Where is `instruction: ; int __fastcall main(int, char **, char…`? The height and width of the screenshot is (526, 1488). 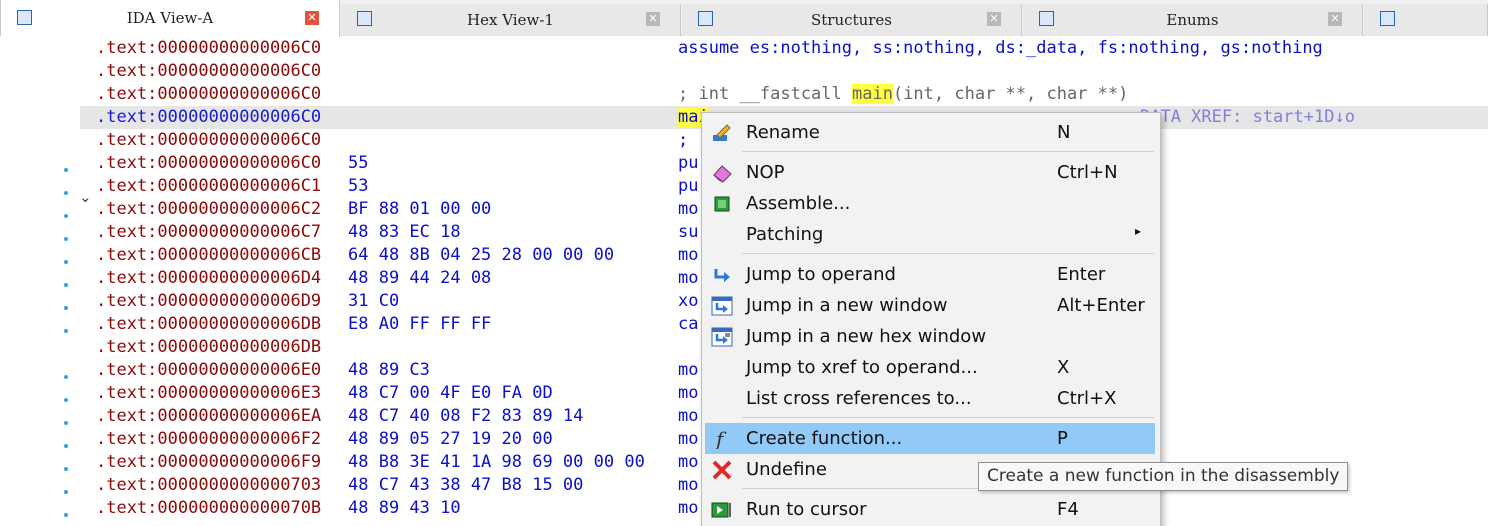
instruction: ; int __fastcall main(int, char **, char… is located at coordinates (903, 94).